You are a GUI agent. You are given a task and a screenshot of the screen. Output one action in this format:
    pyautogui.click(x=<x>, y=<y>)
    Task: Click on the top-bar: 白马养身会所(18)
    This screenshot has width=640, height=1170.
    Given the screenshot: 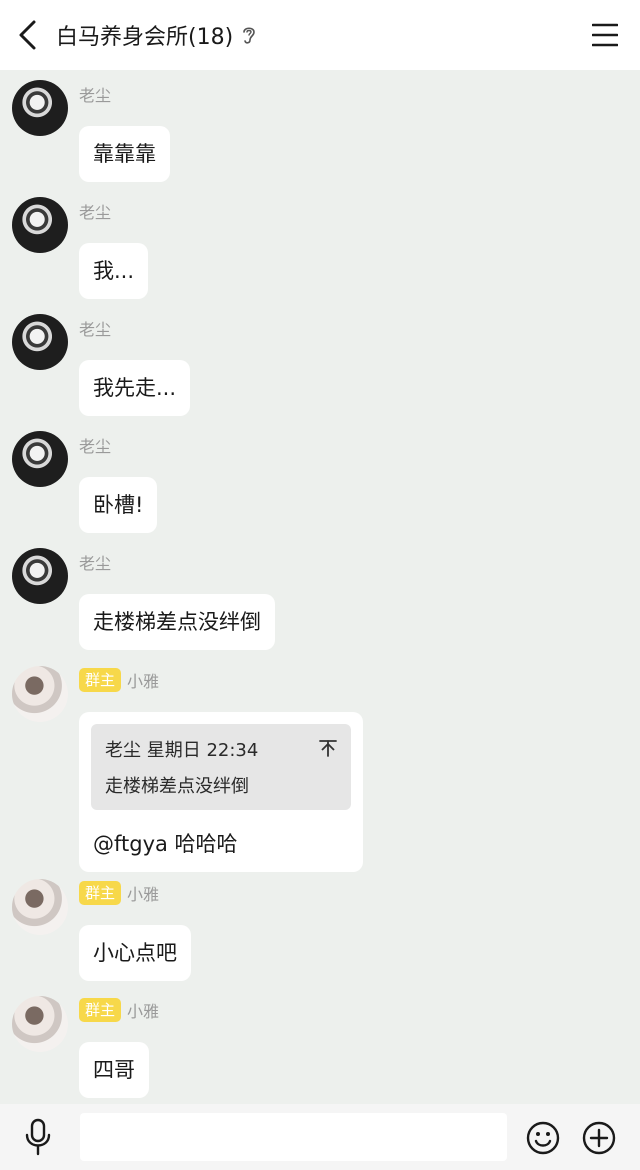 What is the action you would take?
    pyautogui.click(x=320, y=35)
    